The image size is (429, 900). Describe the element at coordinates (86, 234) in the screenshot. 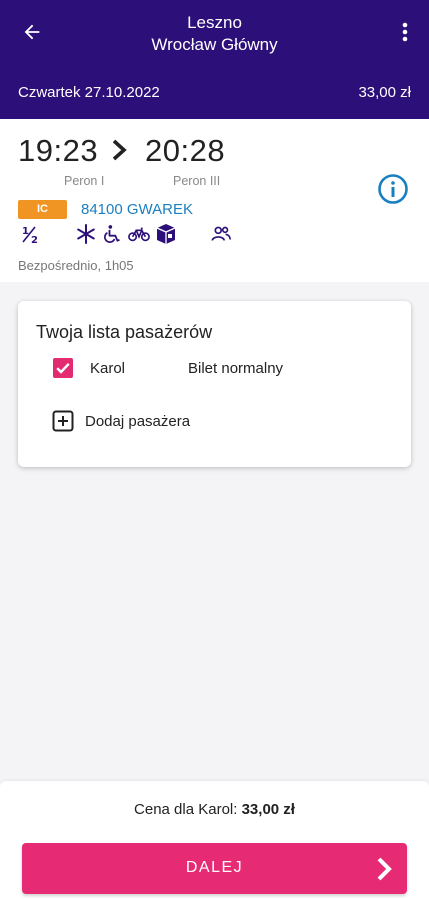

I see `air-conditioning-icon` at that location.